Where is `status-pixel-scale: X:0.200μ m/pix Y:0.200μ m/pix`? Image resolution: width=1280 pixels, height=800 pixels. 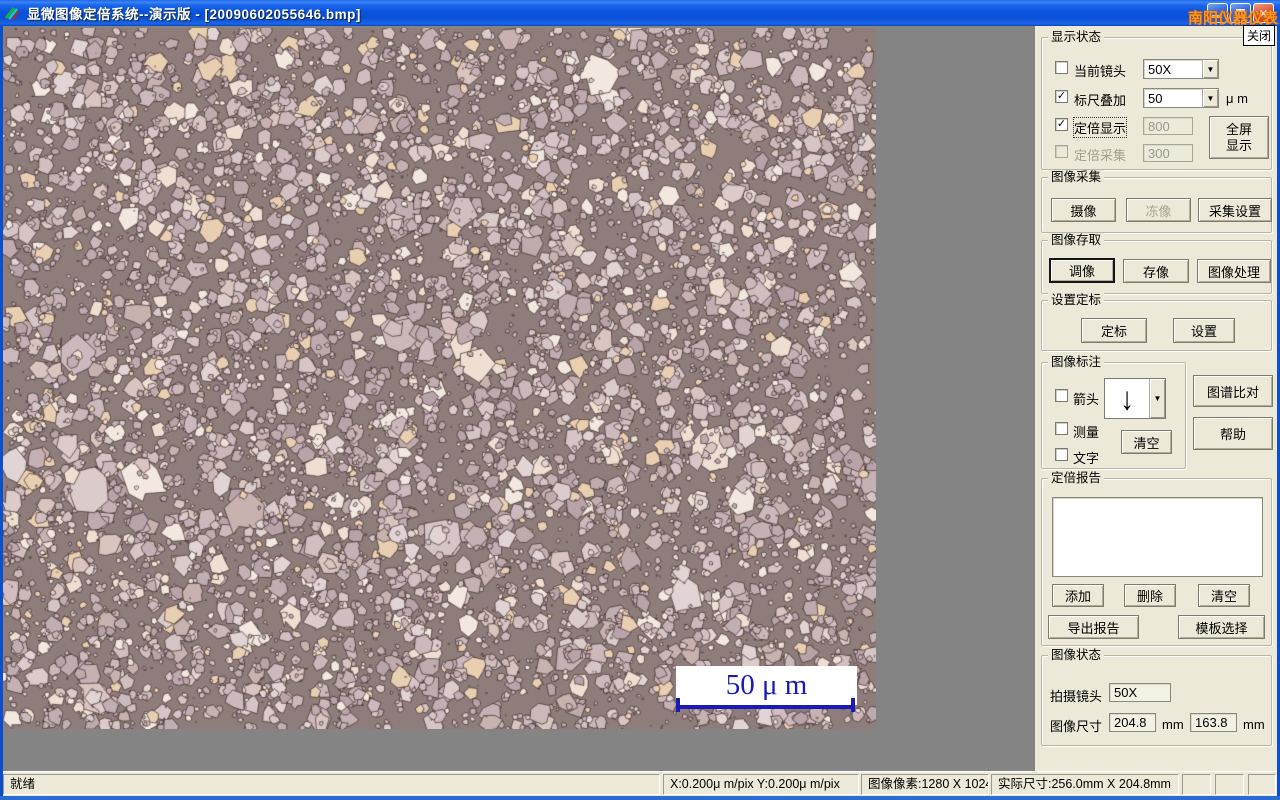
status-pixel-scale: X:0.200μ m/pix Y:0.200μ m/pix is located at coordinates (761, 784).